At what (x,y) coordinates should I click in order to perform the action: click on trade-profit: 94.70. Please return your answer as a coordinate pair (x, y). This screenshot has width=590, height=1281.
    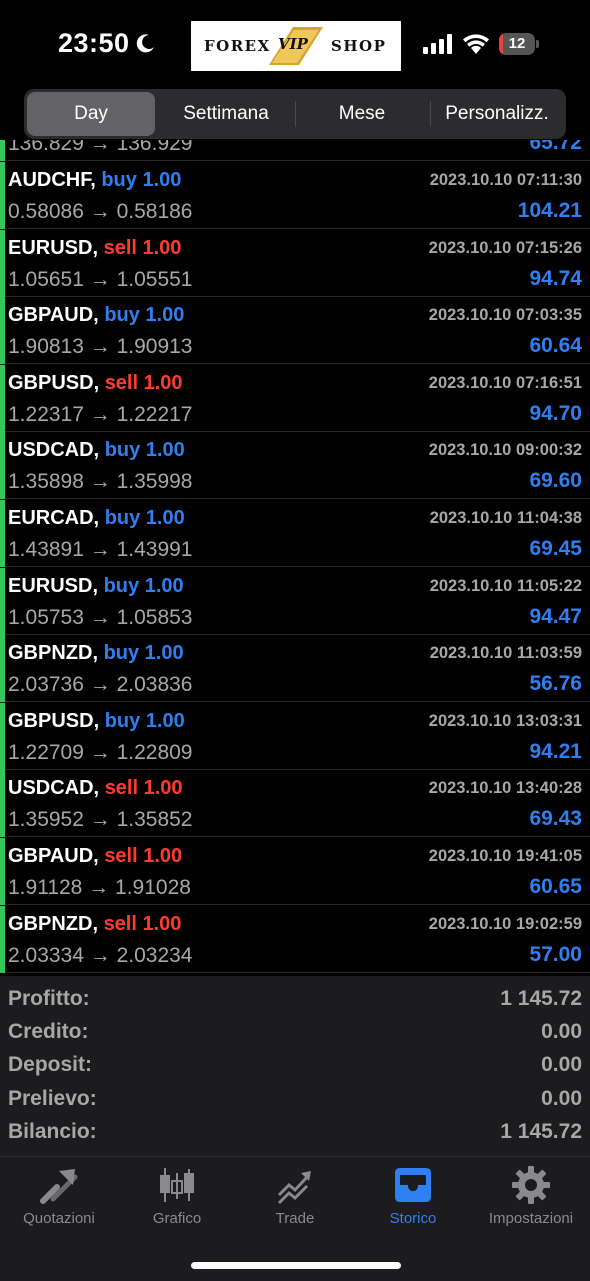
    Looking at the image, I should click on (555, 413).